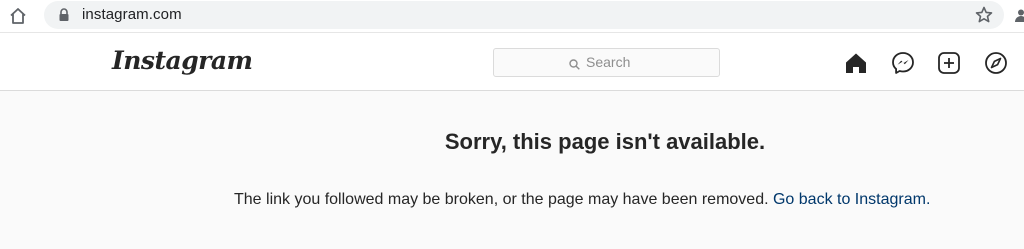 This screenshot has width=1024, height=249. Describe the element at coordinates (851, 199) in the screenshot. I see `go-back-link: Go back to Instagram.` at that location.